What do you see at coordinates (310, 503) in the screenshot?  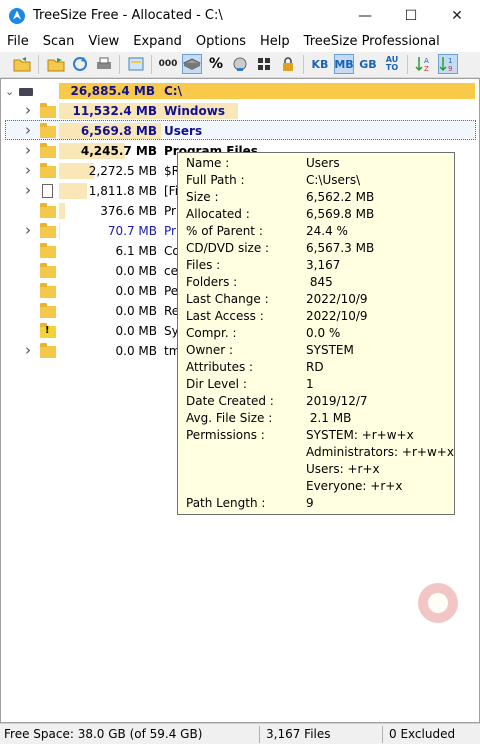 I see `tooltip-value: 9` at bounding box center [310, 503].